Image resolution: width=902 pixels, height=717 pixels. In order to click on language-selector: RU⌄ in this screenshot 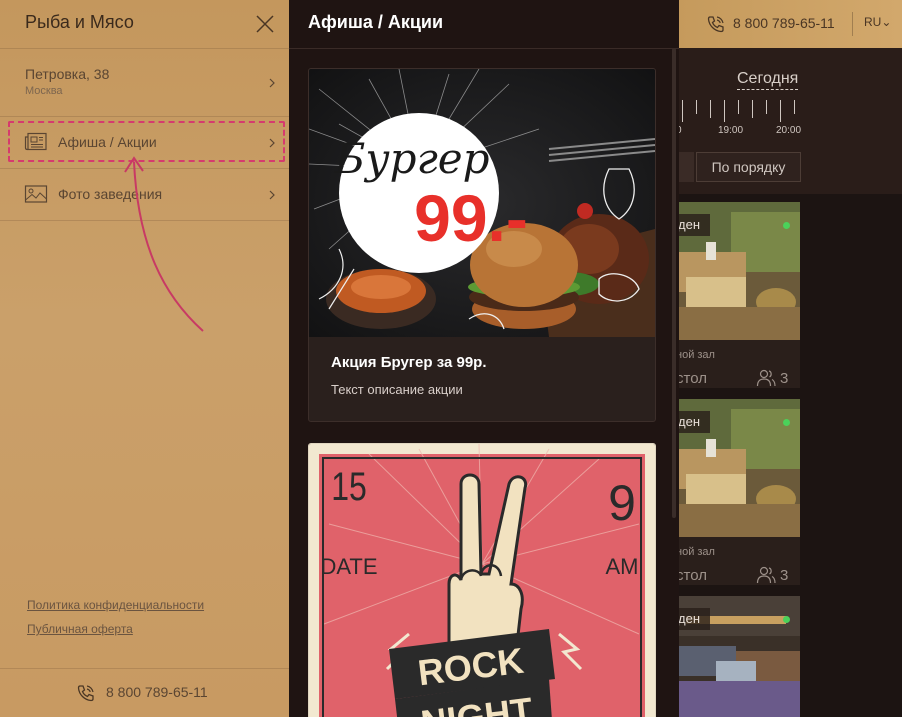, I will do `click(877, 22)`.